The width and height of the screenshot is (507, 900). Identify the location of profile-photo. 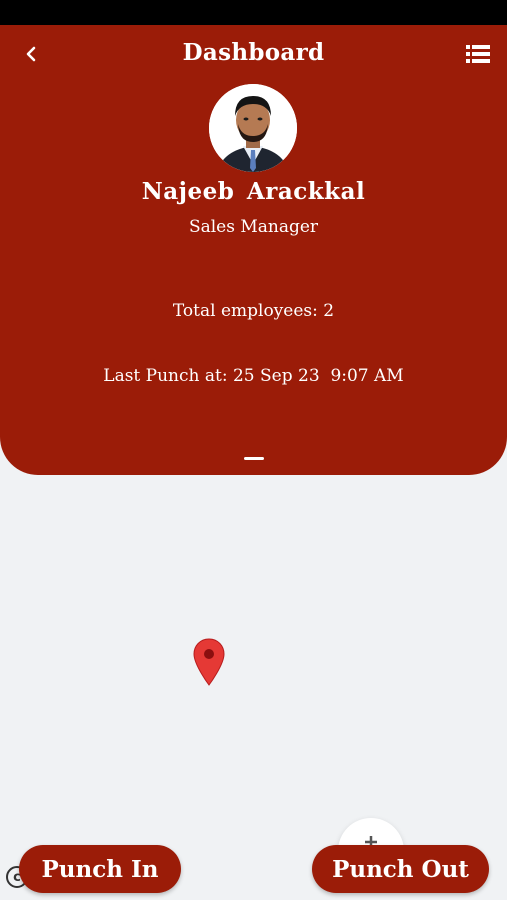
(253, 128).